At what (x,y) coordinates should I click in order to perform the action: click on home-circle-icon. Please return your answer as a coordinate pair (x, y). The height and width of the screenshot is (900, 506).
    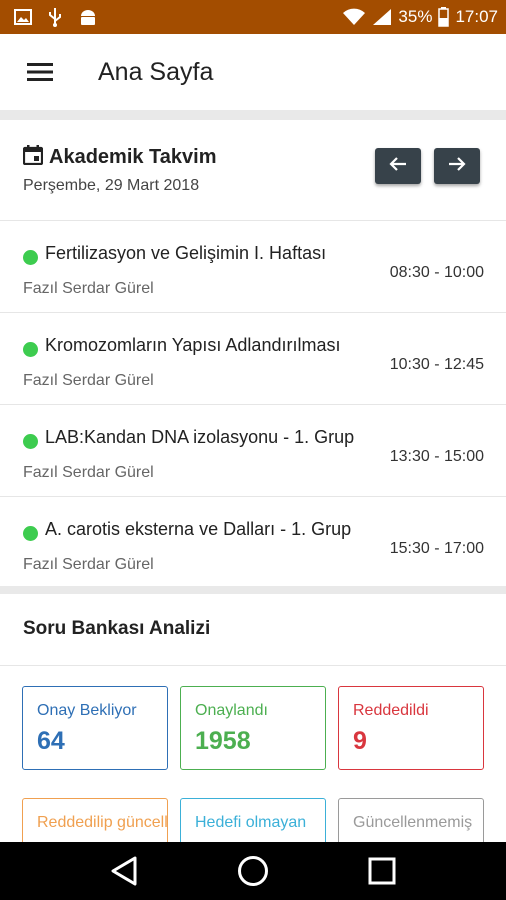
    Looking at the image, I should click on (253, 871).